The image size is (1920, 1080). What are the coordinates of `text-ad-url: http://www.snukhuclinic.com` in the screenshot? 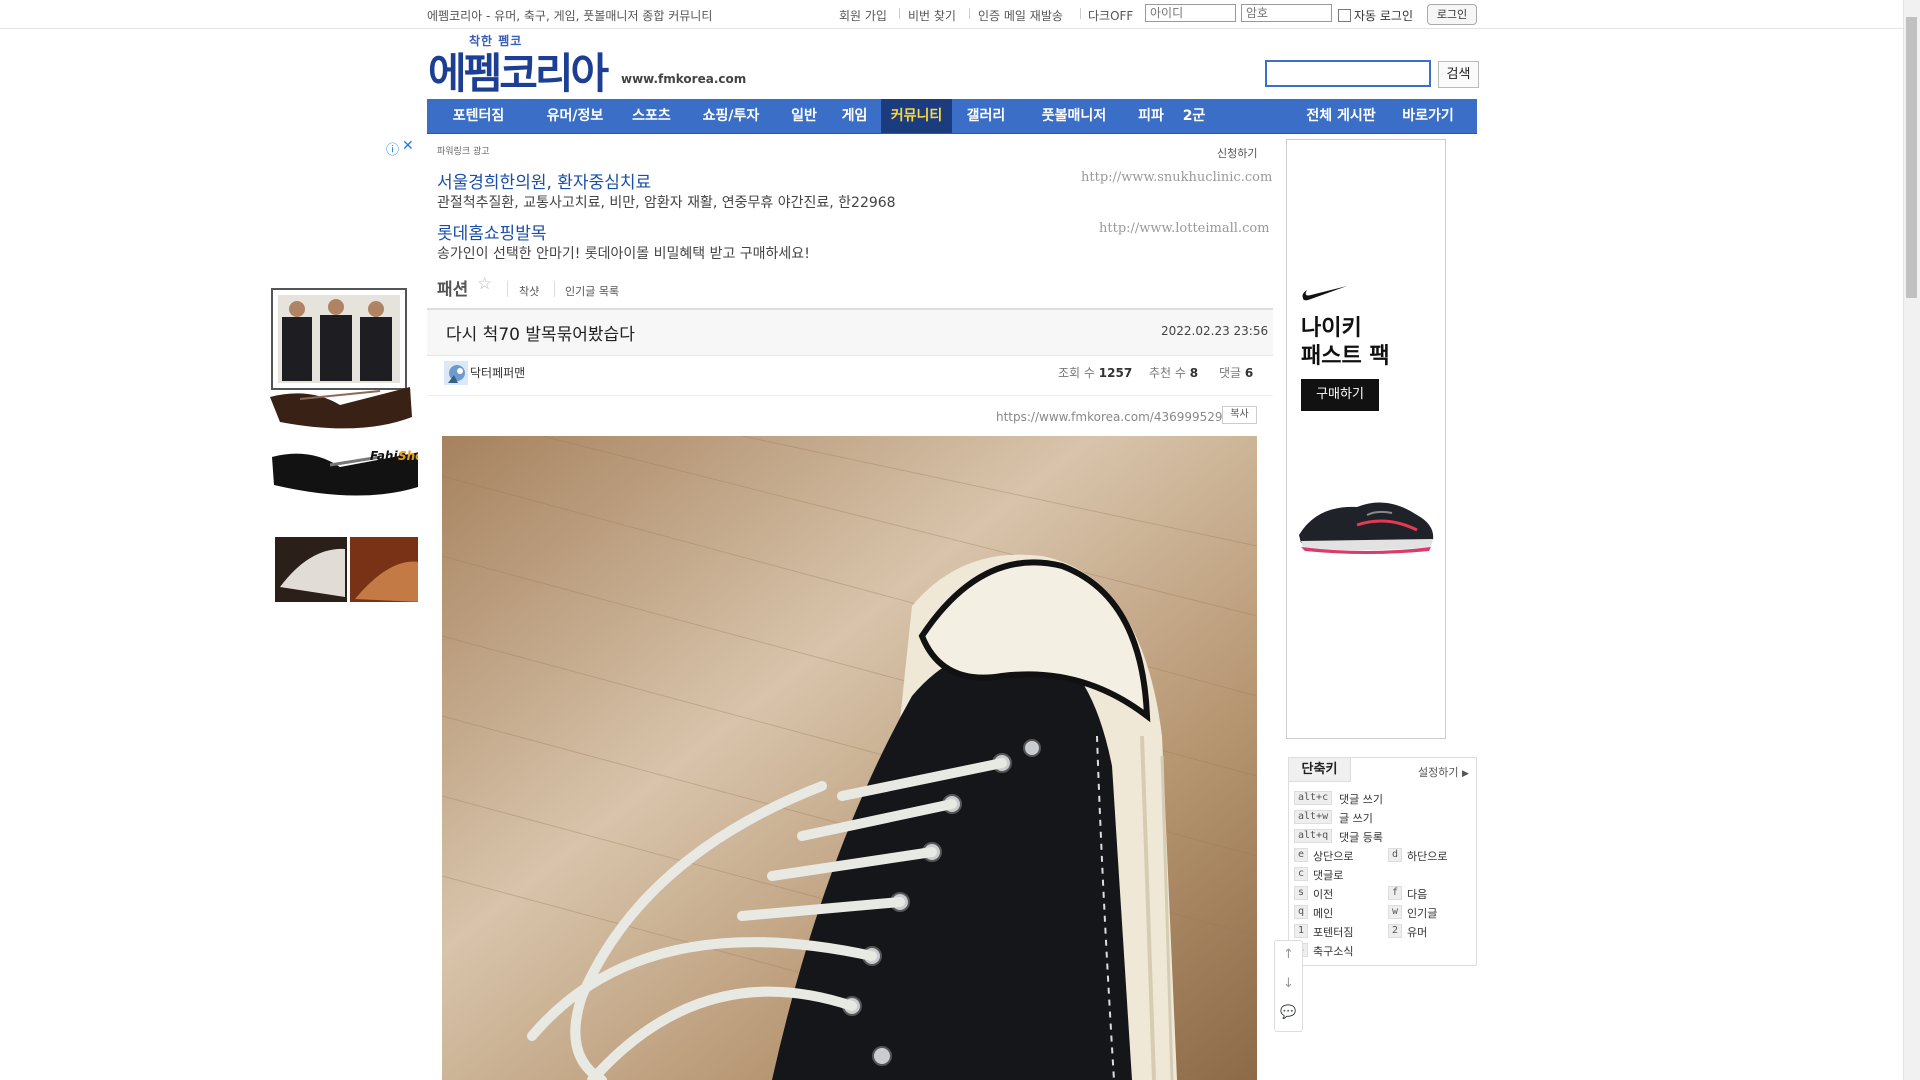 It's located at (1176, 177).